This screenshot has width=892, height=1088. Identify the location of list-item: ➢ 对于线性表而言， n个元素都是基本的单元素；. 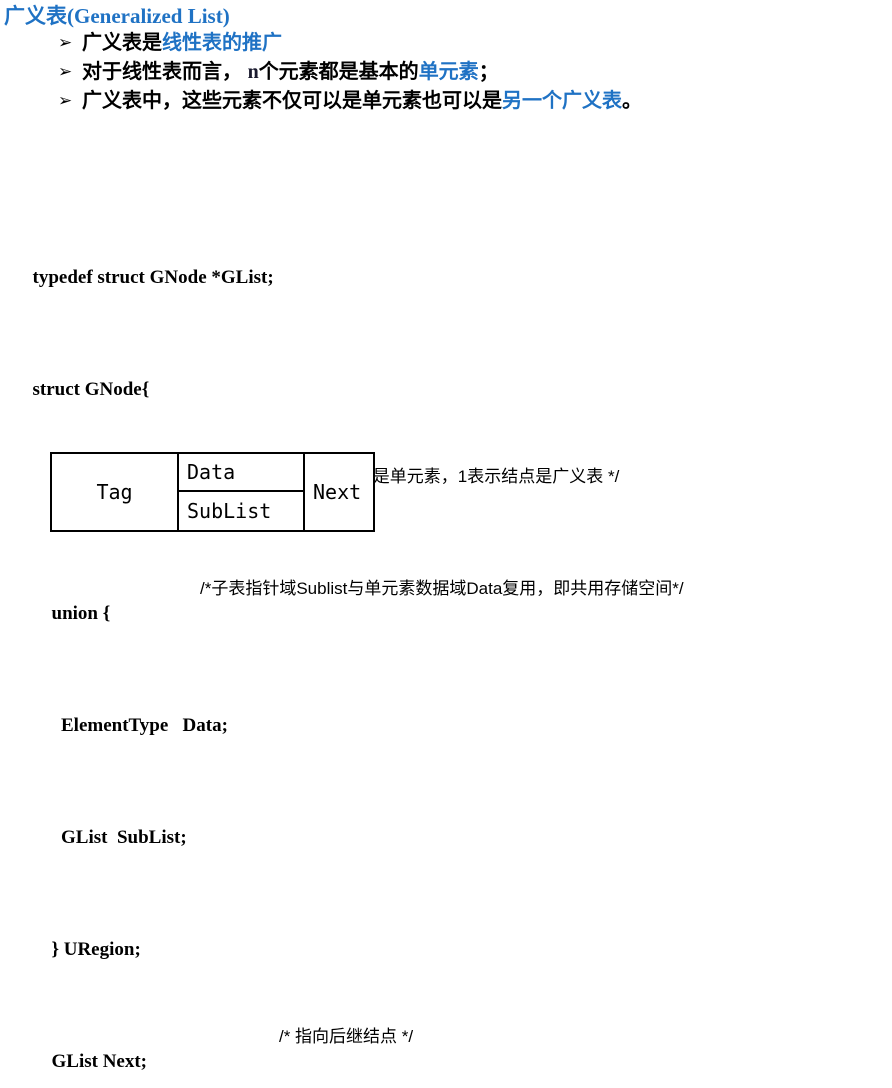
(475, 72).